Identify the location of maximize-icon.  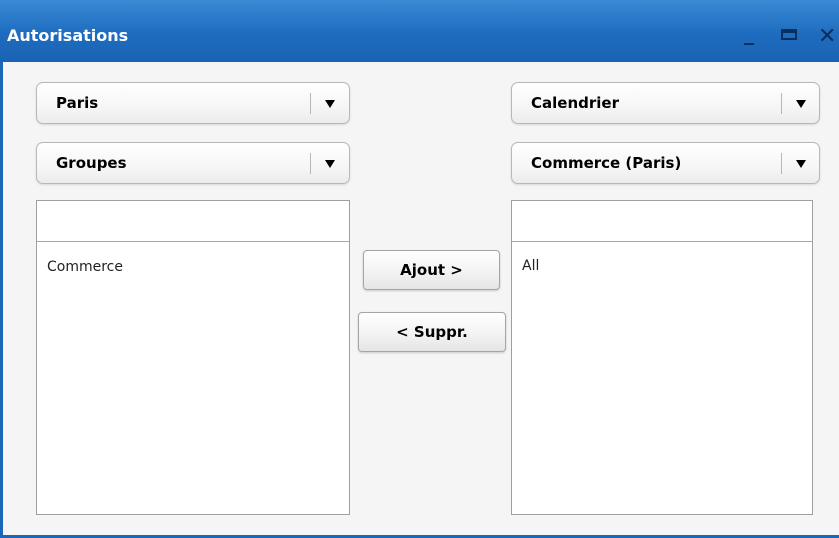
(789, 34).